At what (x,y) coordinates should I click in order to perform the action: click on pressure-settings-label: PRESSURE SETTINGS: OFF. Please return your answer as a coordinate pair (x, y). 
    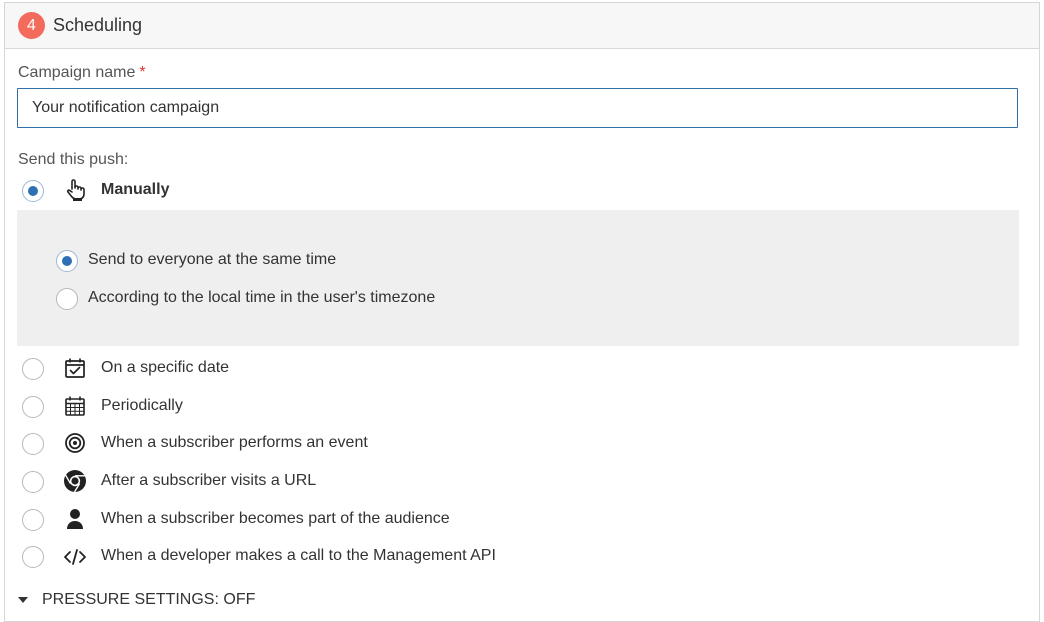
    Looking at the image, I should click on (149, 599).